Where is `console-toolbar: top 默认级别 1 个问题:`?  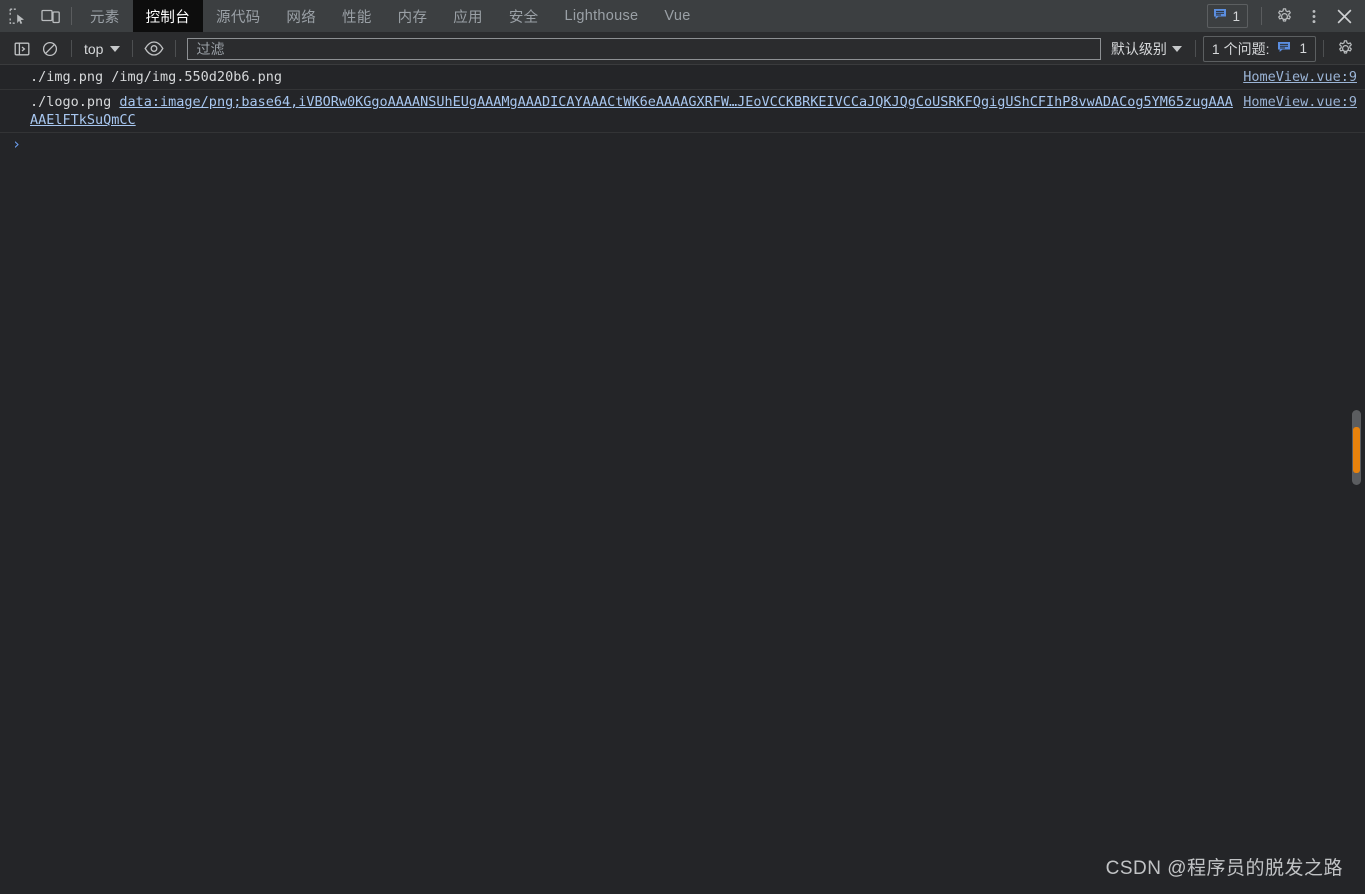 console-toolbar: top 默认级别 1 个问题: is located at coordinates (682, 49).